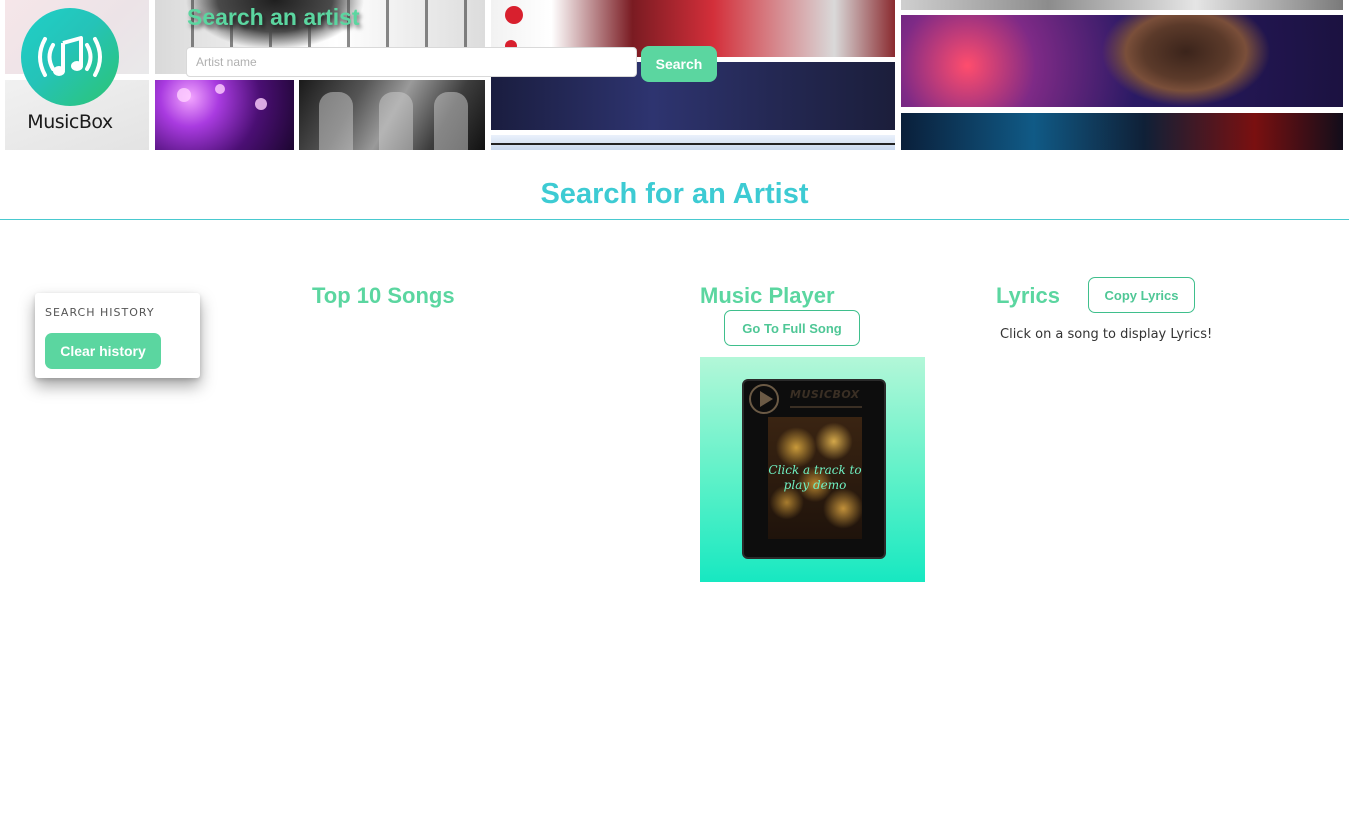 Image resolution: width=1349 pixels, height=824 pixels. What do you see at coordinates (679, 64) in the screenshot?
I see `search-button: Search` at bounding box center [679, 64].